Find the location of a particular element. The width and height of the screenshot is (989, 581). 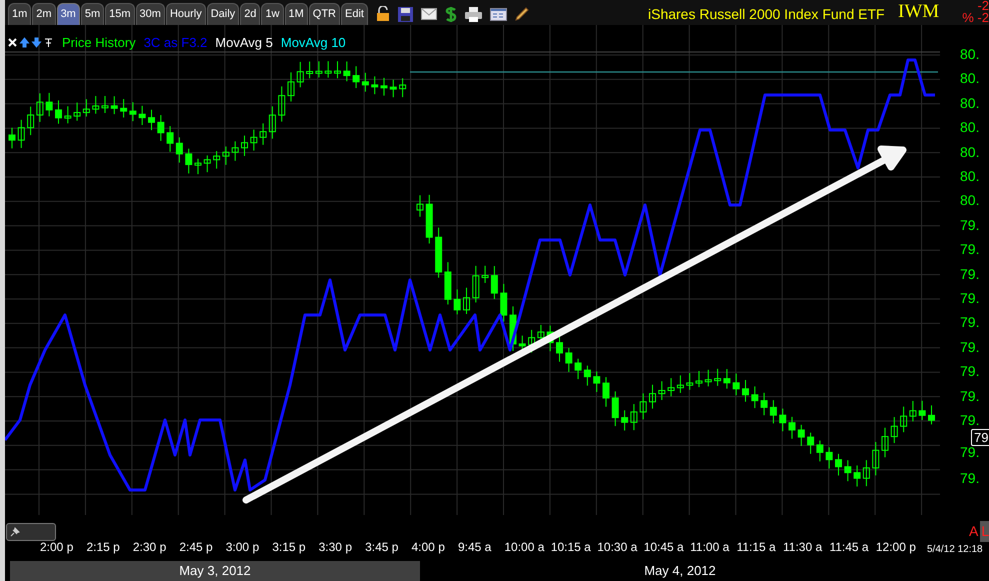

timeframe-tab: Edit is located at coordinates (354, 14).